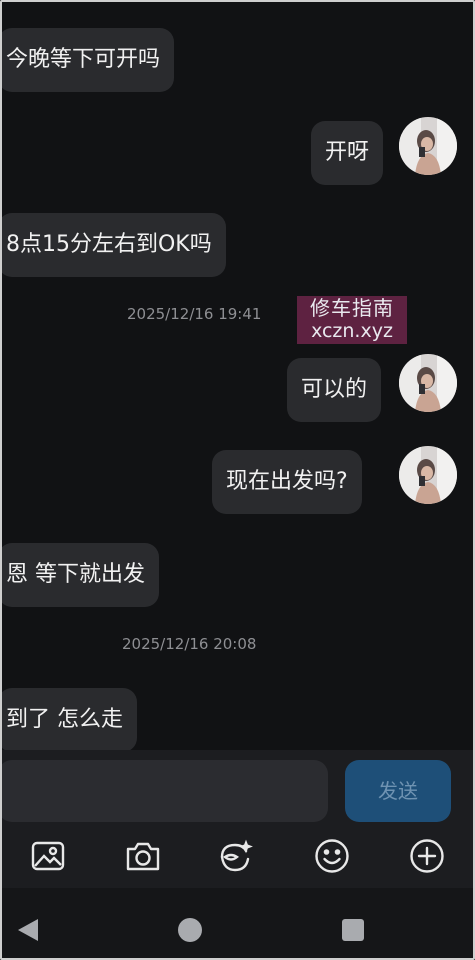  What do you see at coordinates (353, 930) in the screenshot?
I see `recents-icon` at bounding box center [353, 930].